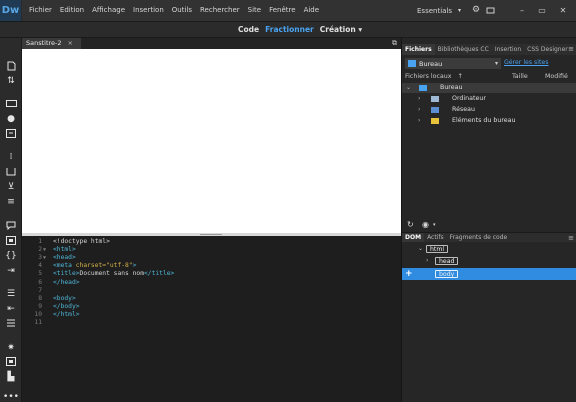 This screenshot has width=576, height=402. What do you see at coordinates (563, 10) in the screenshot?
I see `close-icon: ✕` at bounding box center [563, 10].